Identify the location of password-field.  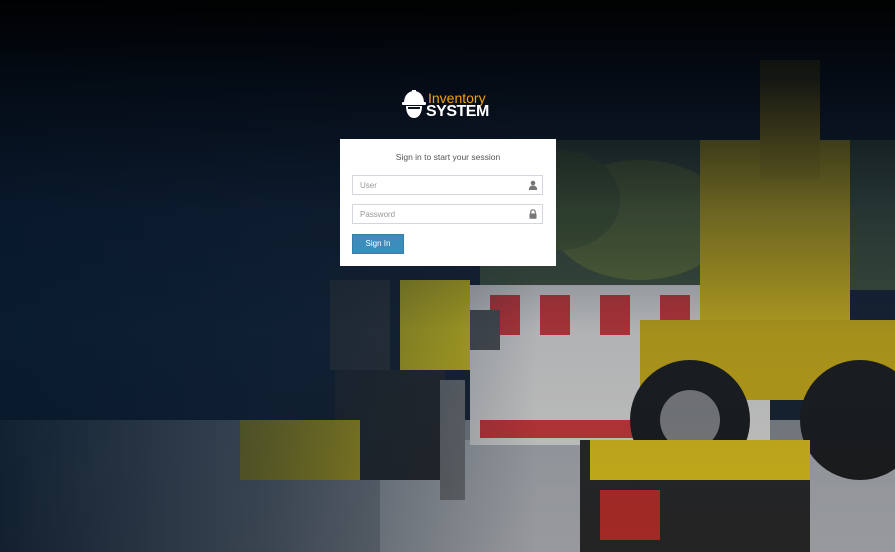
(447, 214).